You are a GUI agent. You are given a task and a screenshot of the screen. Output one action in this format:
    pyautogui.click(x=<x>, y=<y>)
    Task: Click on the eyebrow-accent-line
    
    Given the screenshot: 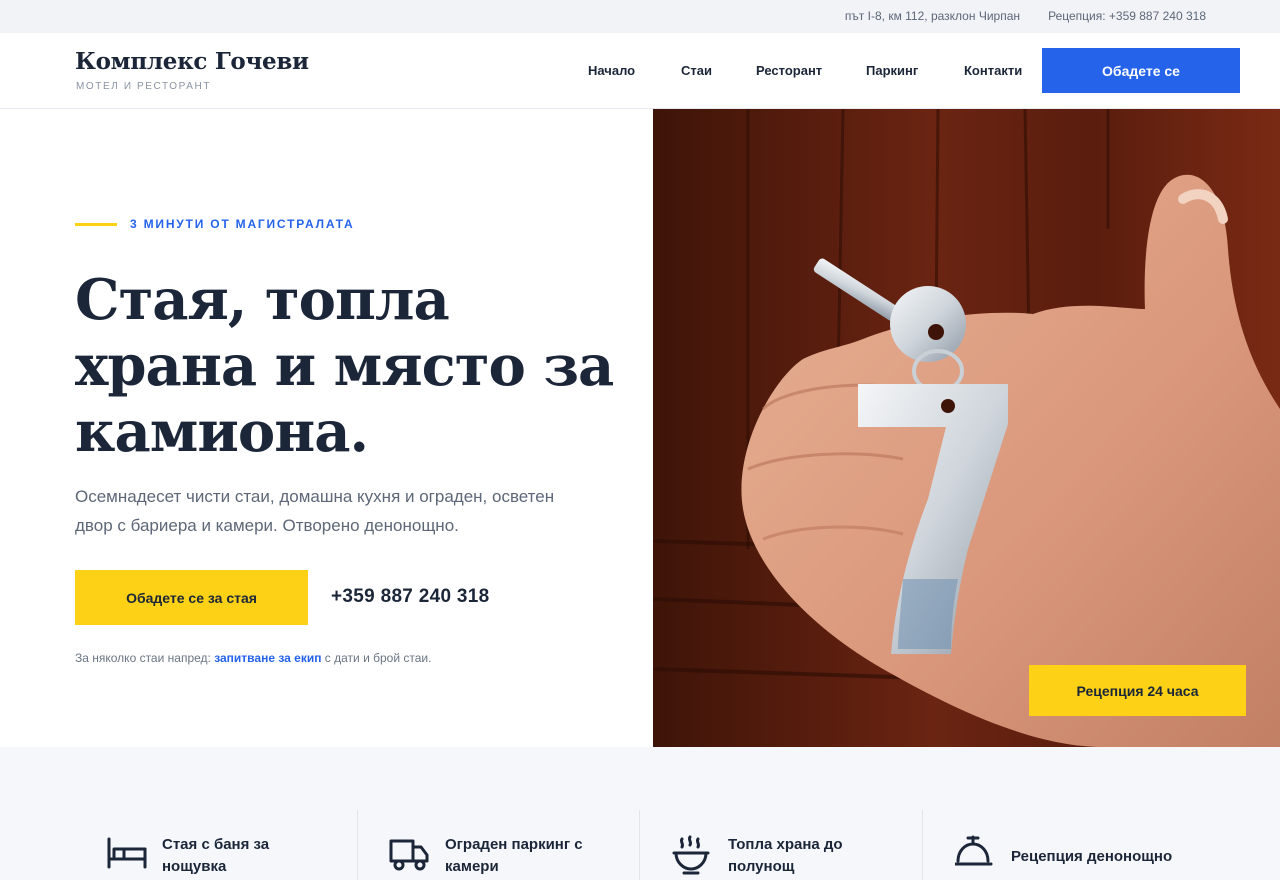 What is the action you would take?
    pyautogui.click(x=96, y=224)
    